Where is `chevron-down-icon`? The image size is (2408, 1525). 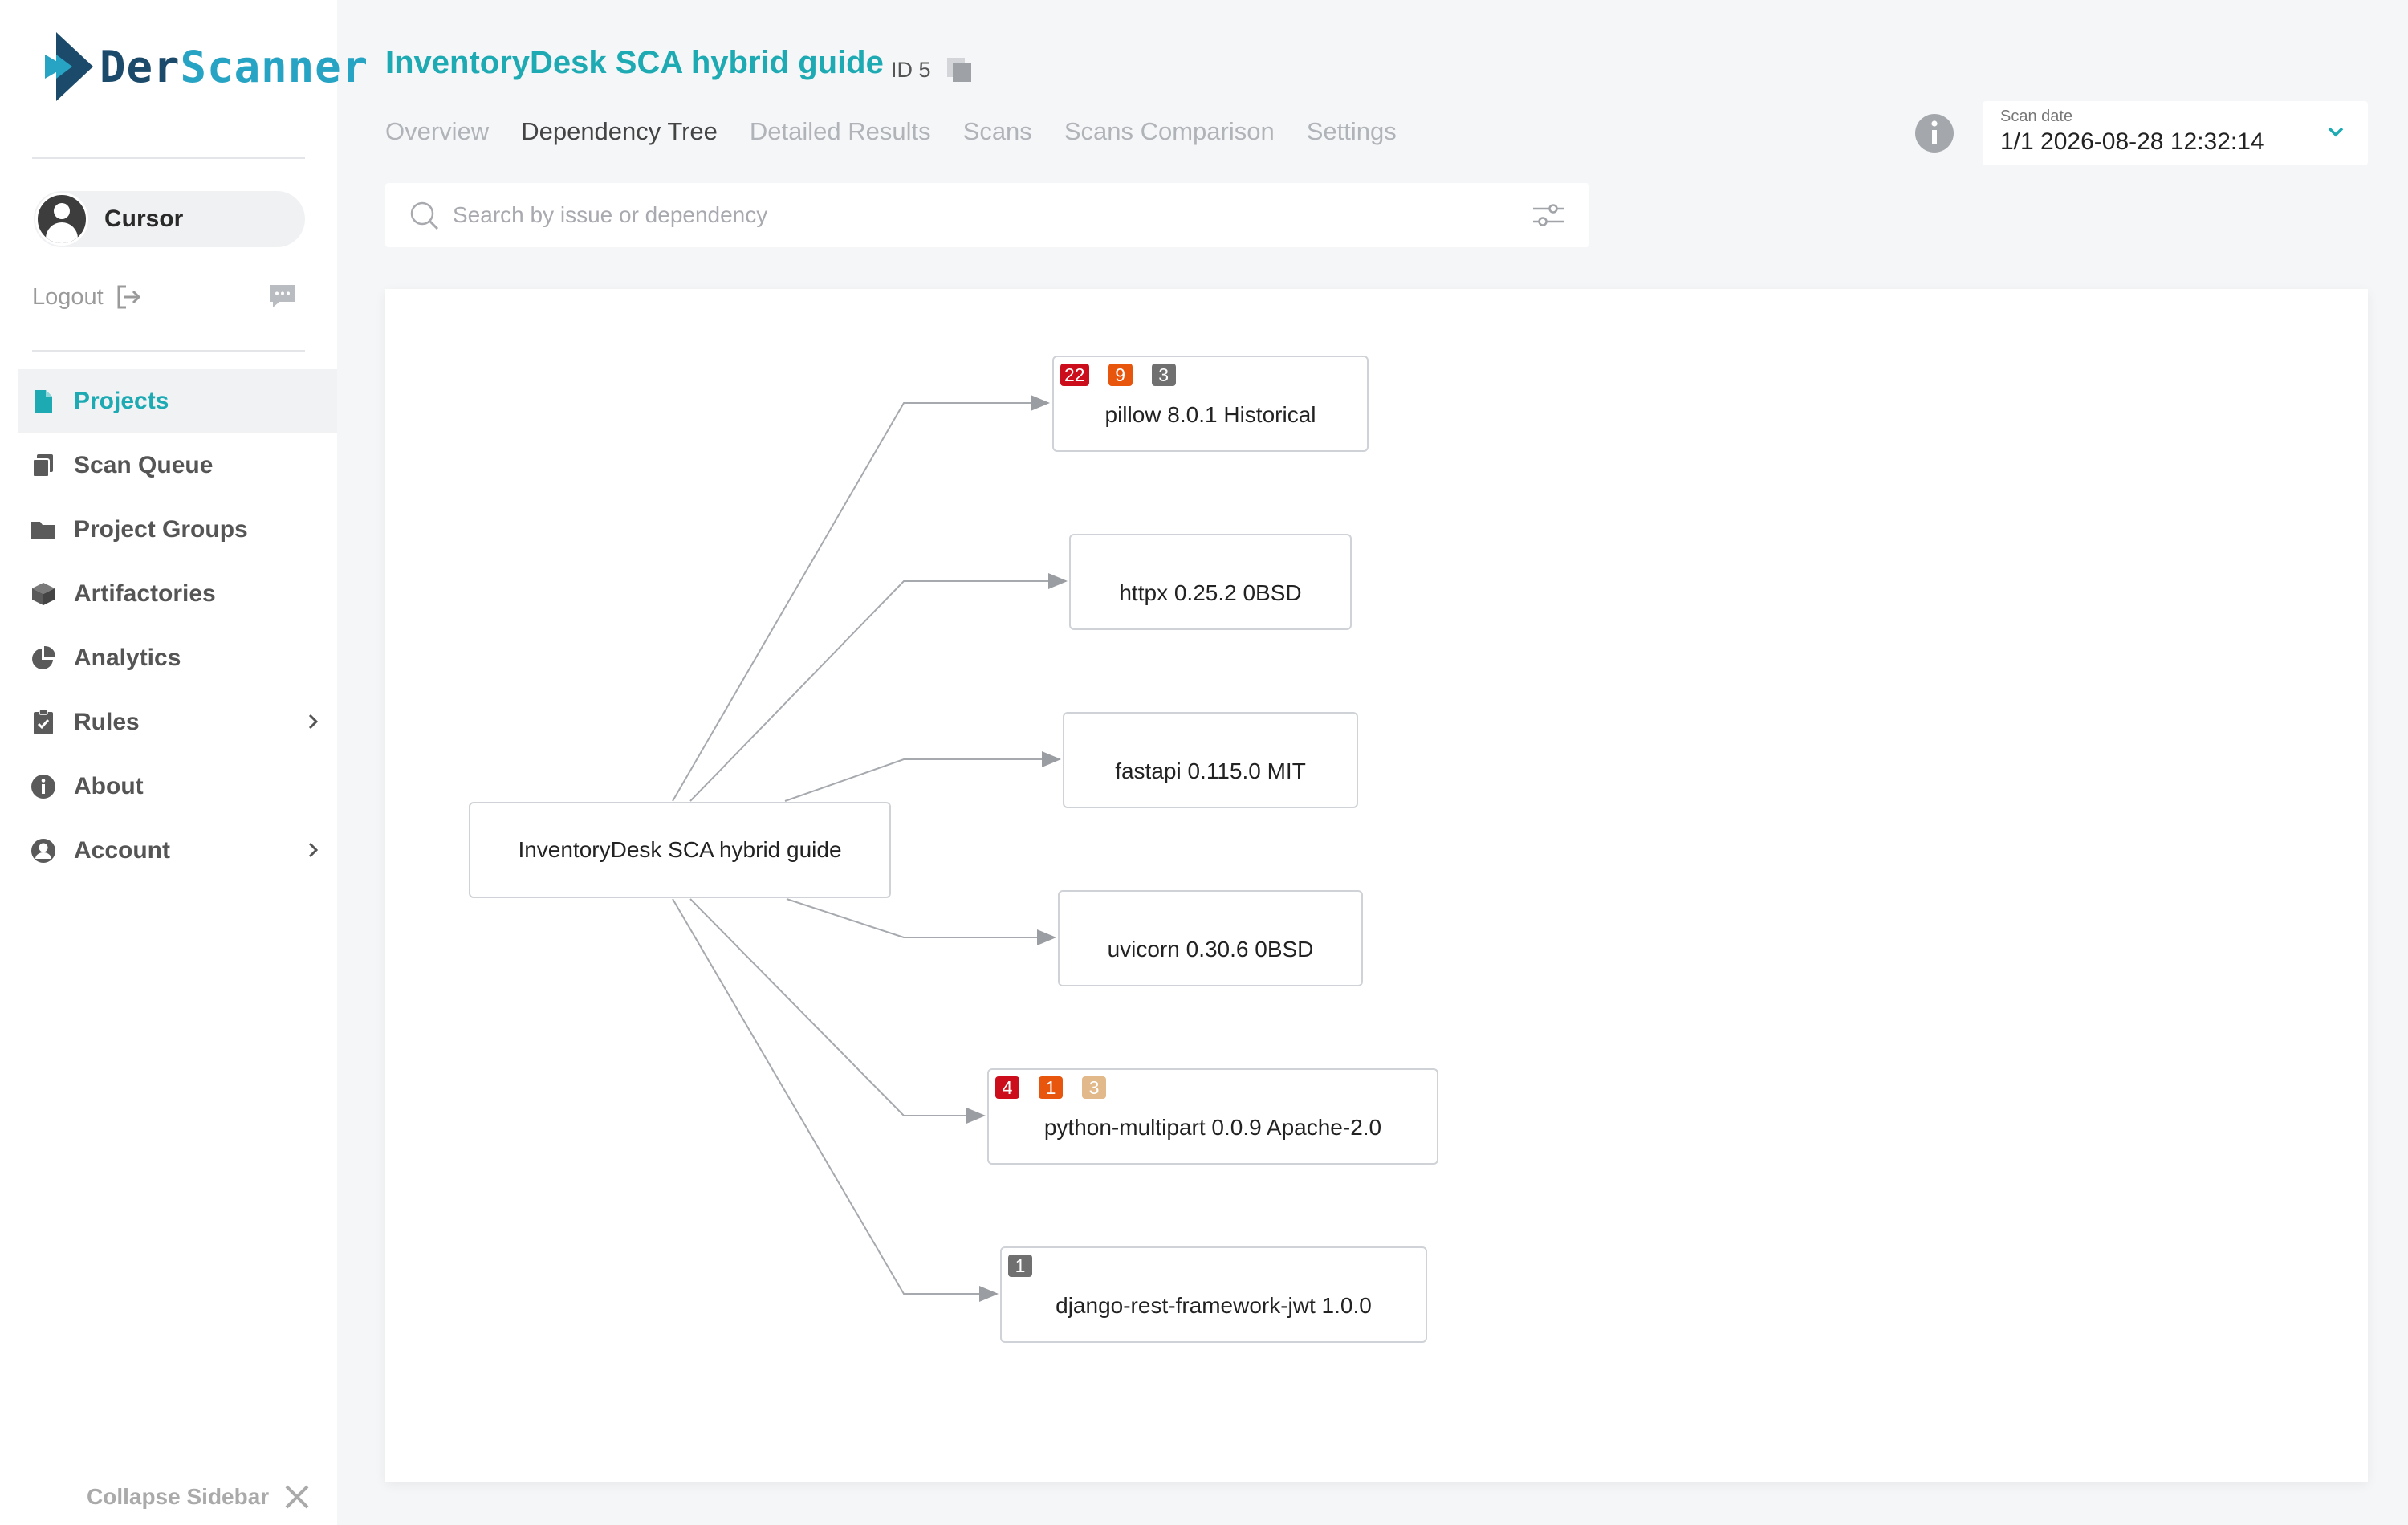 chevron-down-icon is located at coordinates (2336, 132).